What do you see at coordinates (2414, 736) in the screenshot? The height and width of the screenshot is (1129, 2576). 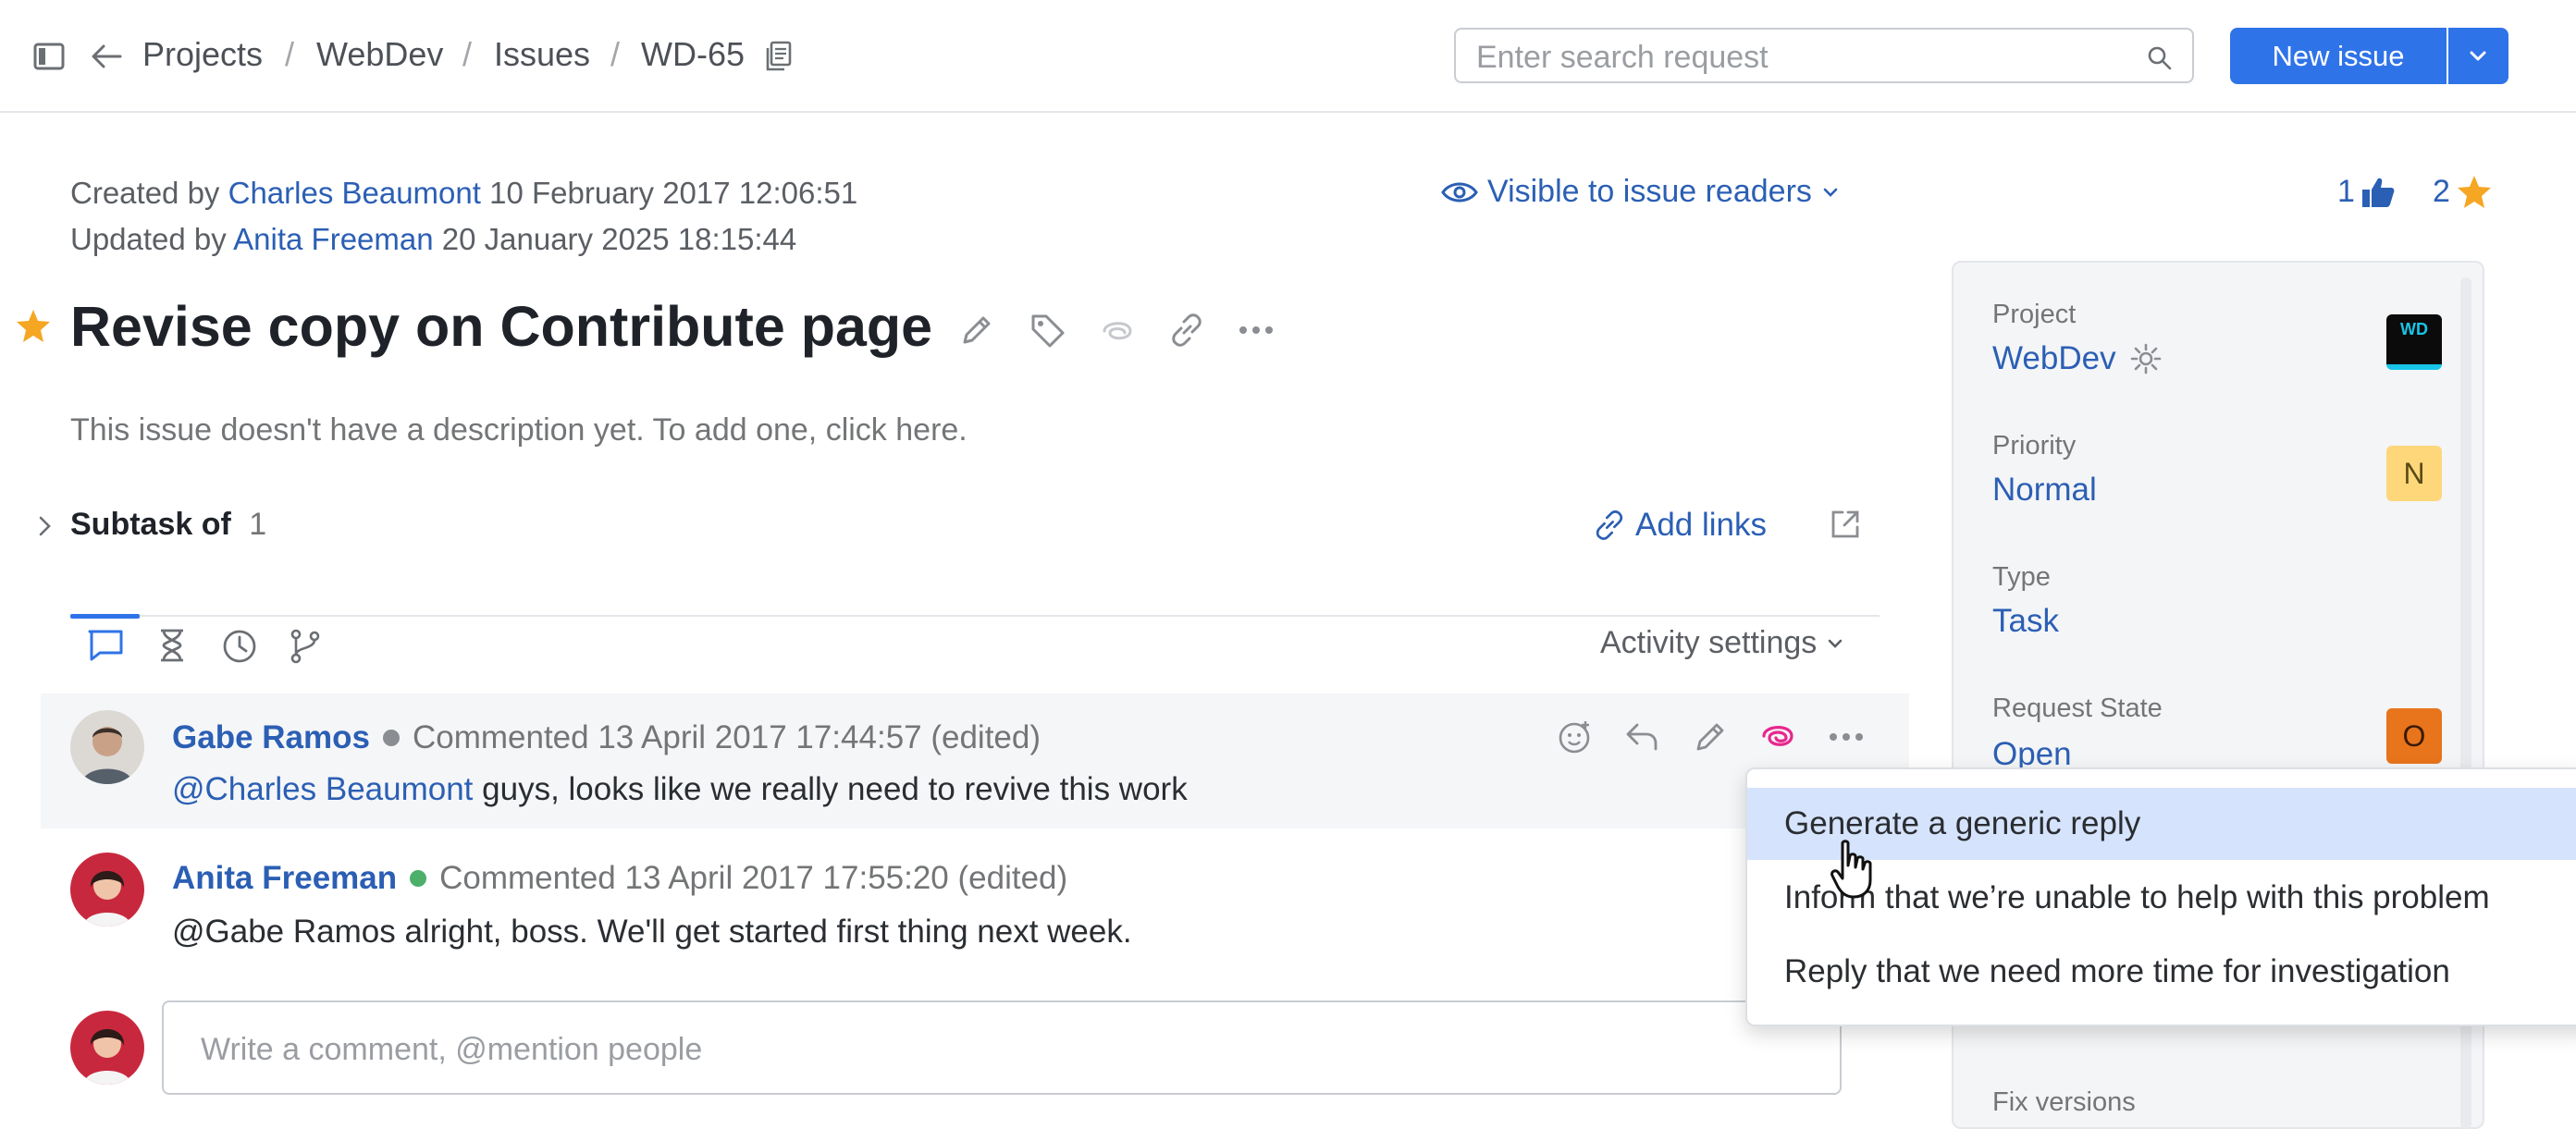 I see `state-badge: O` at bounding box center [2414, 736].